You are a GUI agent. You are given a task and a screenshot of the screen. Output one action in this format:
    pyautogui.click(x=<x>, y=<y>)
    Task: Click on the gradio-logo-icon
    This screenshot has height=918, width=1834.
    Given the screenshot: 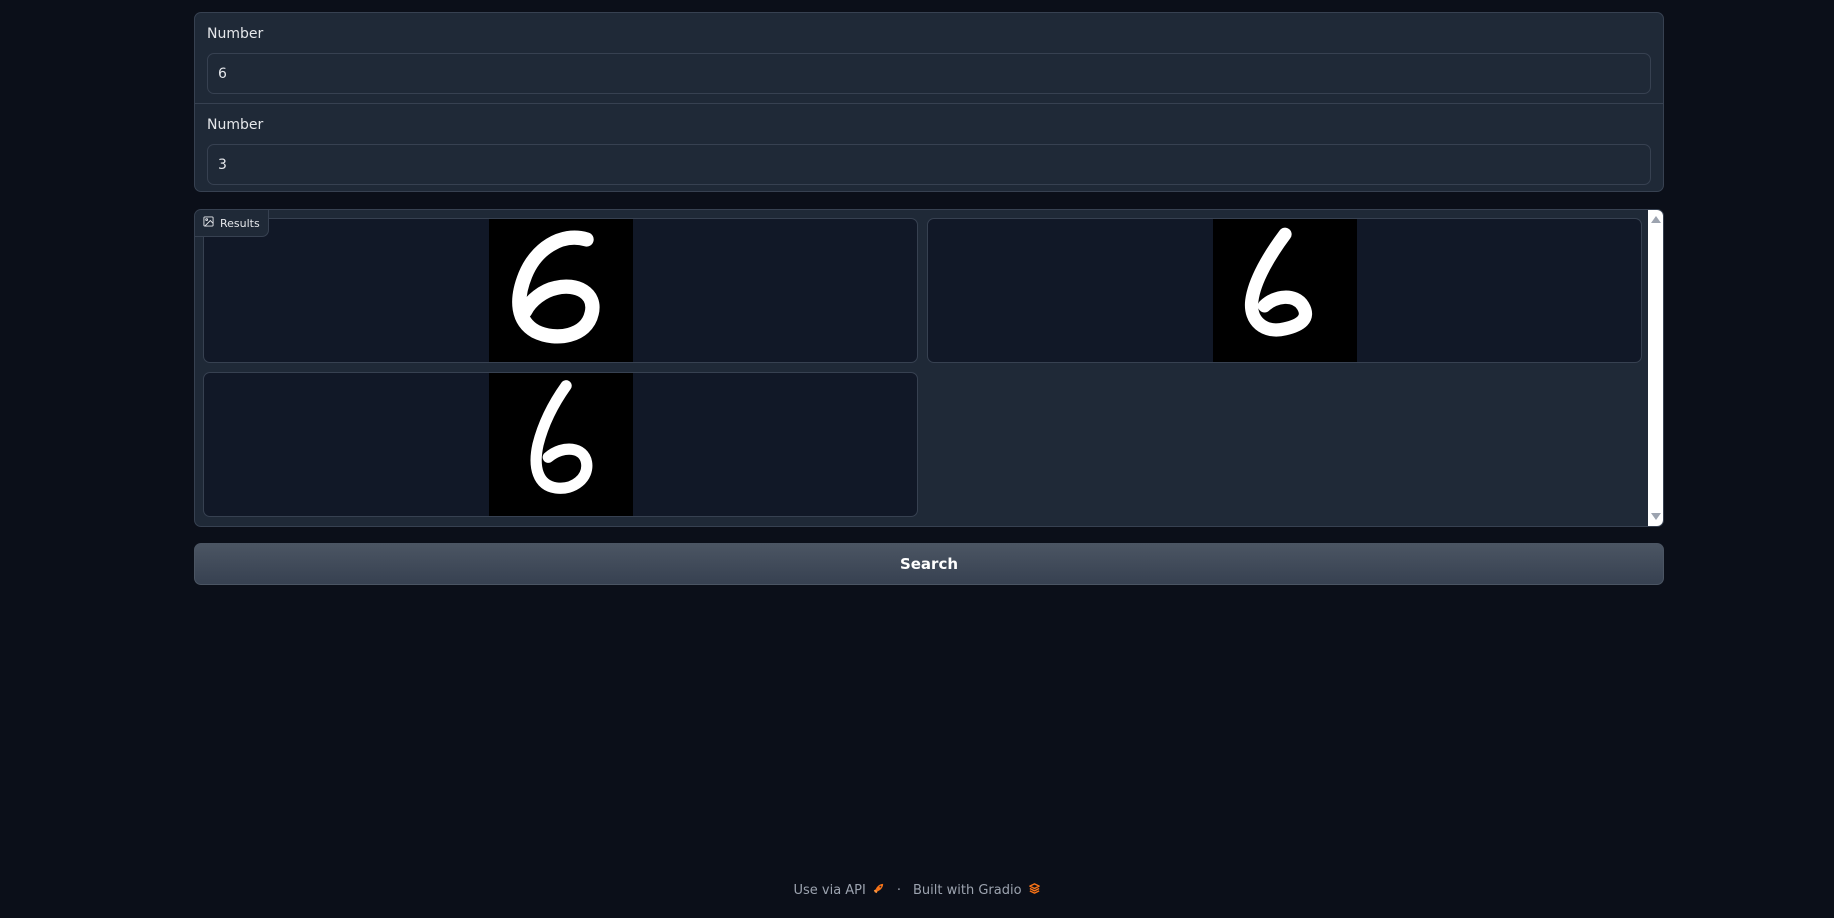 What is the action you would take?
    pyautogui.click(x=1034, y=890)
    